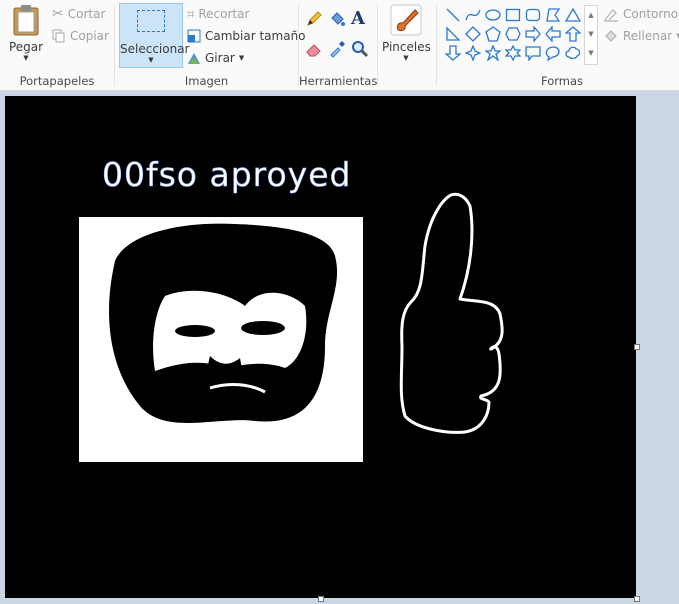  Describe the element at coordinates (57, 81) in the screenshot. I see `clipboard-group-label: Portapapeles` at that location.